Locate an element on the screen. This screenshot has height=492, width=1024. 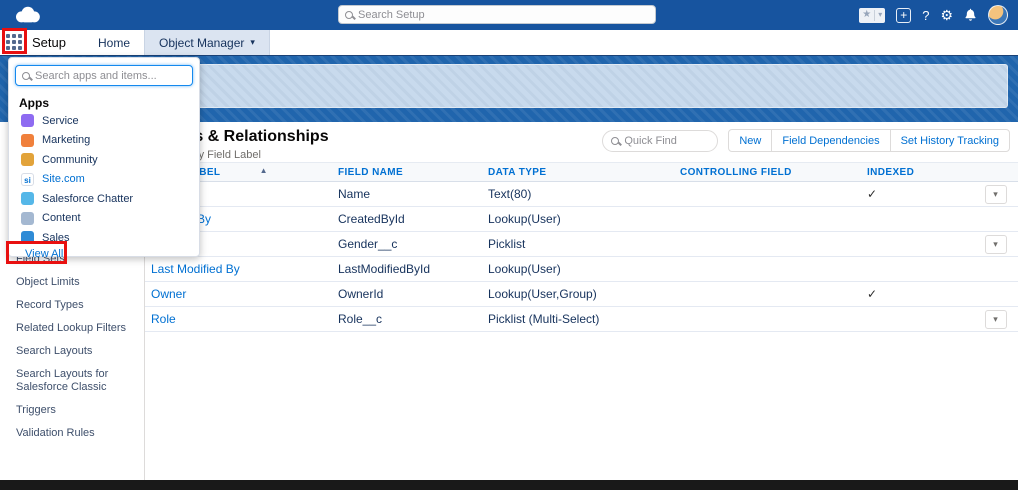
tab-home-label: Home is located at coordinates (113, 42).